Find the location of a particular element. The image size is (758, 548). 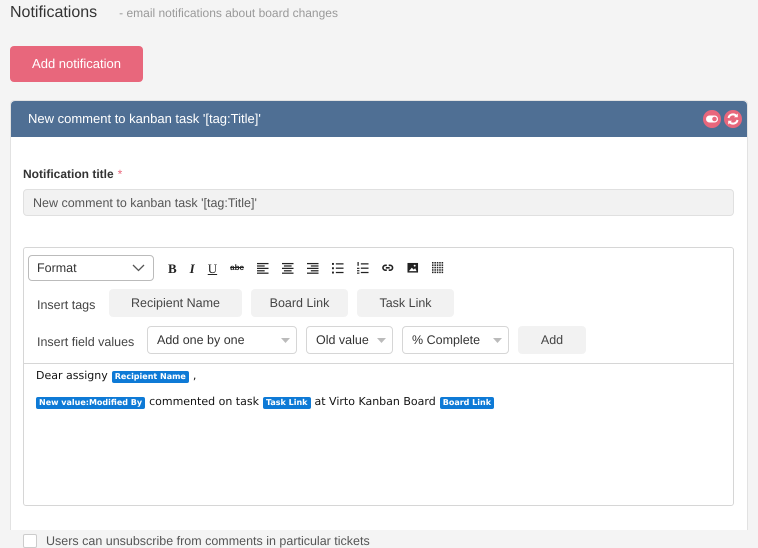

tag-chip: Board Link is located at coordinates (467, 402).